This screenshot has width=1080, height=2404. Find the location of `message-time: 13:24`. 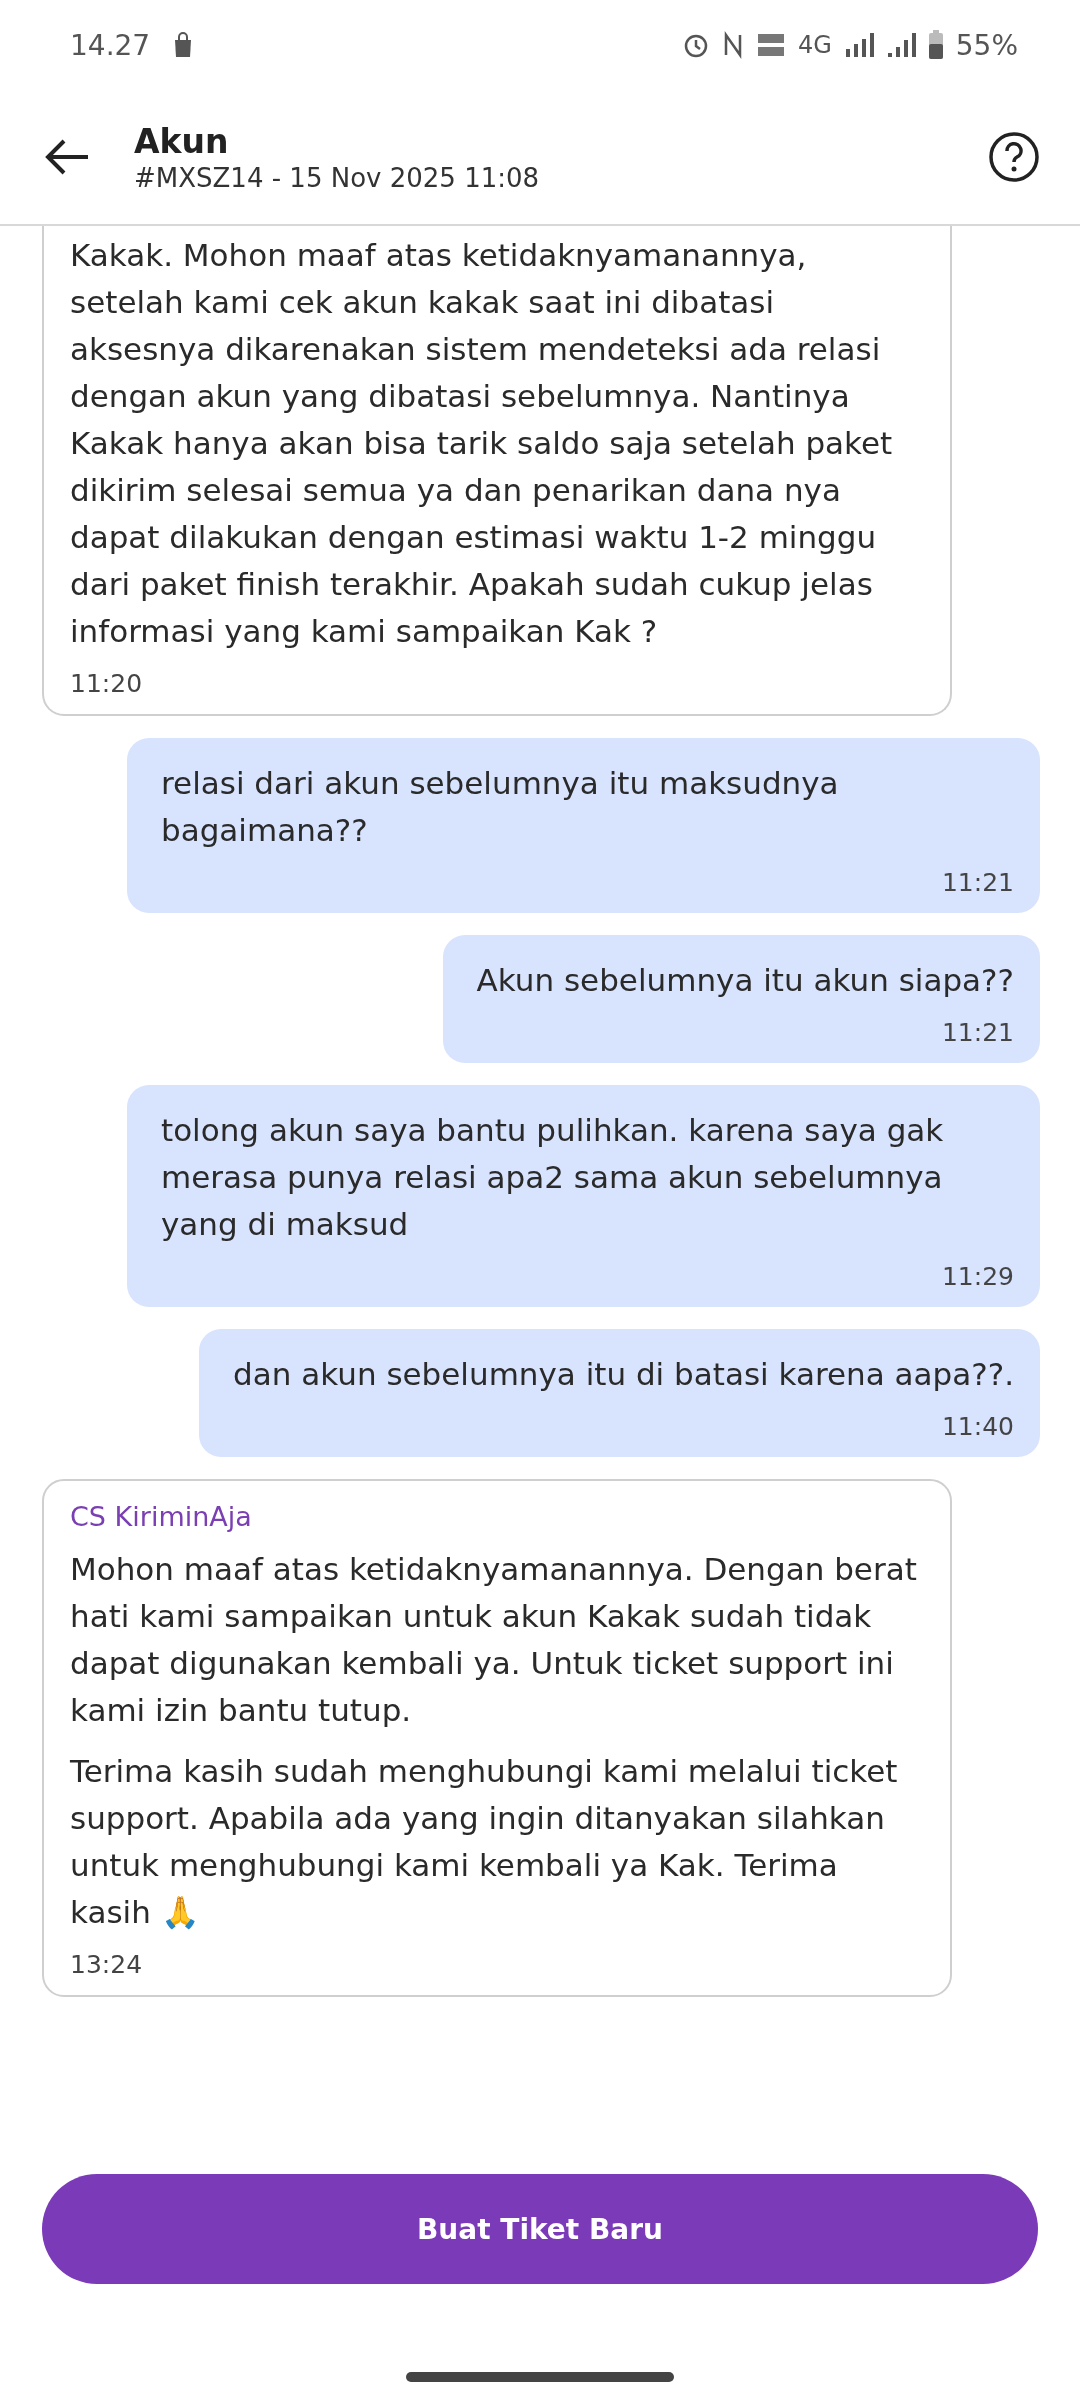

message-time: 13:24 is located at coordinates (106, 1964).